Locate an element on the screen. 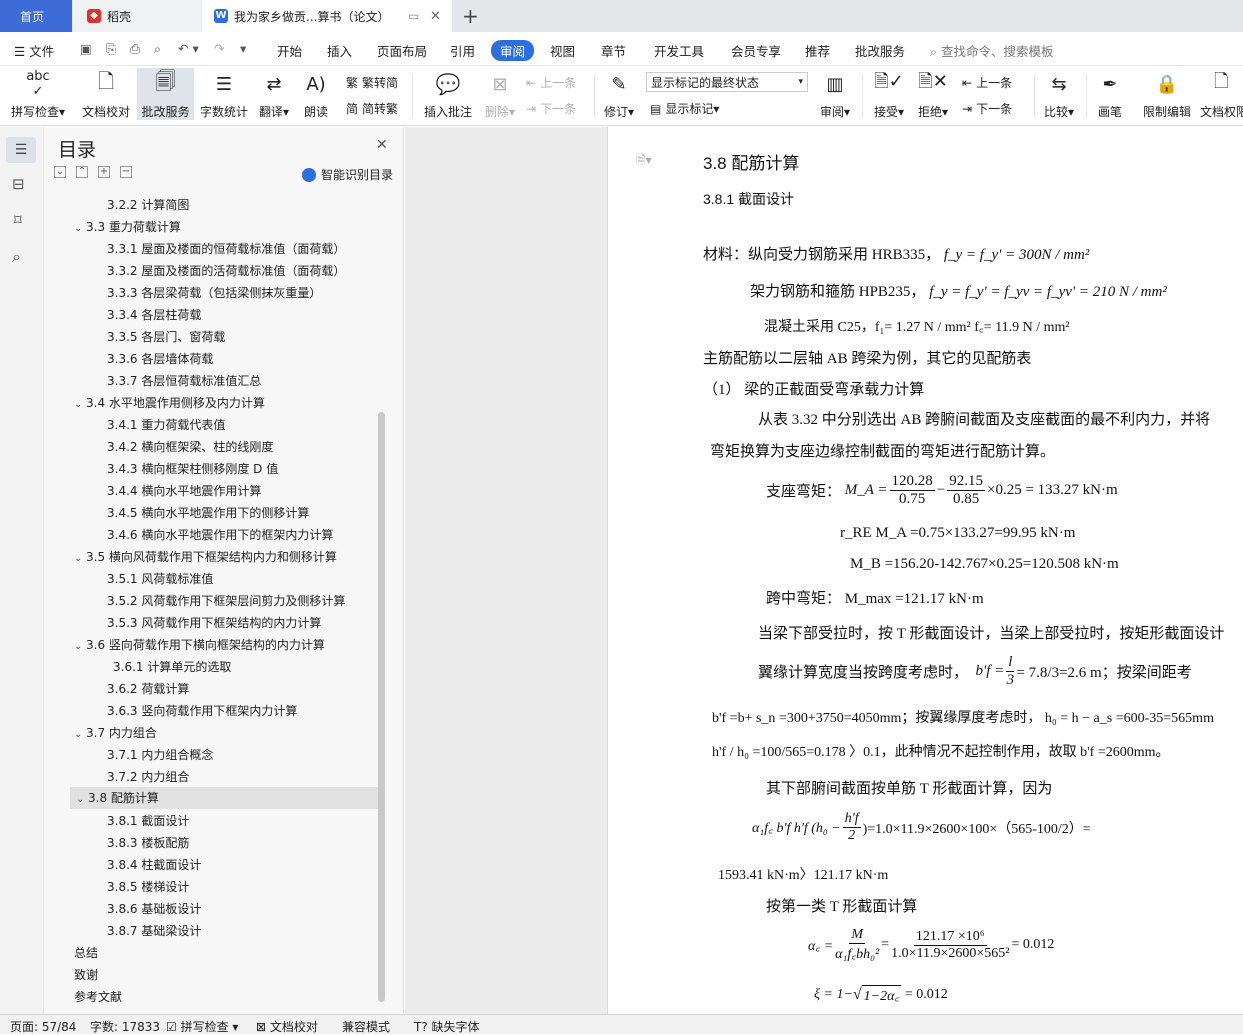 Image resolution: width=1243 pixels, height=1035 pixels. menu-review: 审阅 is located at coordinates (513, 50).